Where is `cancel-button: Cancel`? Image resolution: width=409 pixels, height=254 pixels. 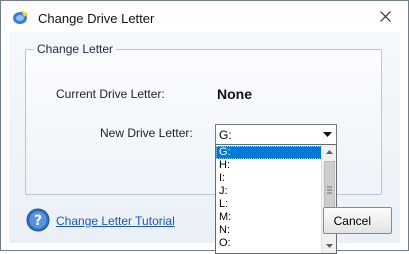 cancel-button: Cancel is located at coordinates (357, 220).